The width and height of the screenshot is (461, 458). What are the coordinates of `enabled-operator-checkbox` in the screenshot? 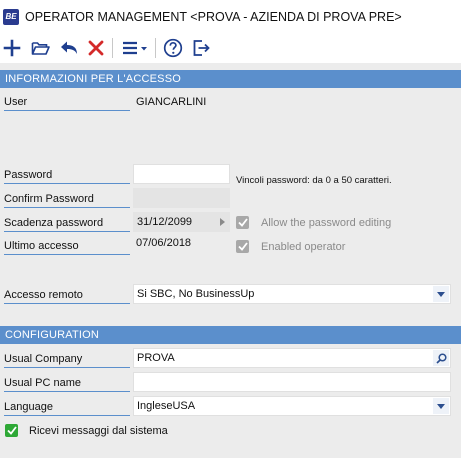 It's located at (242, 246).